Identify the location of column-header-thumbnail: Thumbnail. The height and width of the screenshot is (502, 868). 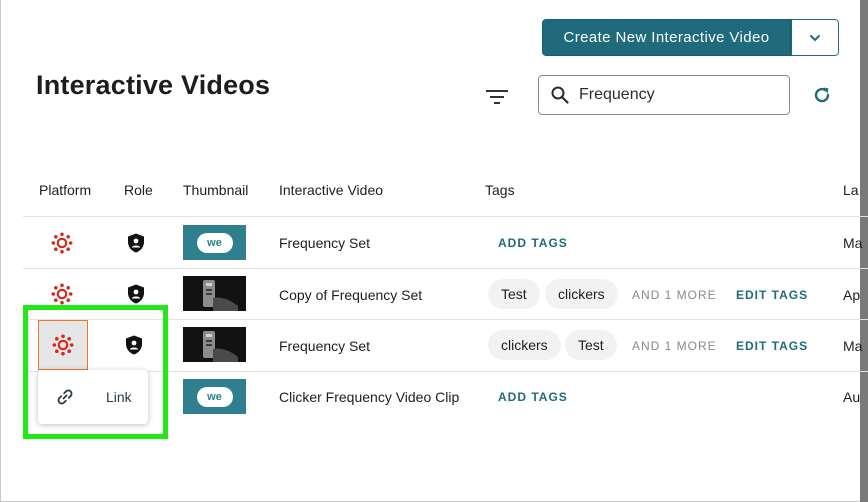
(216, 190).